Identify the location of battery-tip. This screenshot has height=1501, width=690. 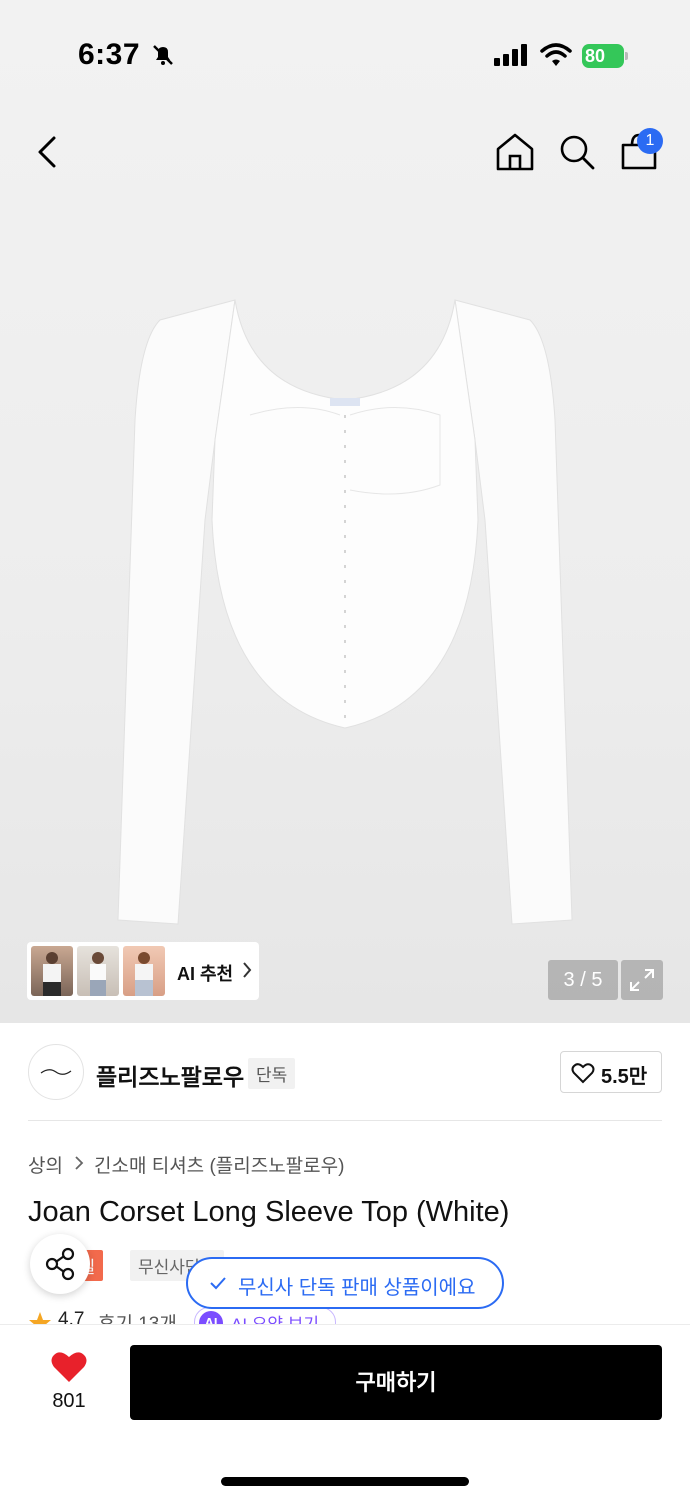
(626, 56).